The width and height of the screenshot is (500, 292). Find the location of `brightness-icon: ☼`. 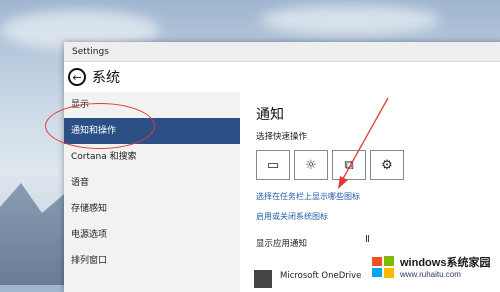

brightness-icon: ☼ is located at coordinates (311, 165).